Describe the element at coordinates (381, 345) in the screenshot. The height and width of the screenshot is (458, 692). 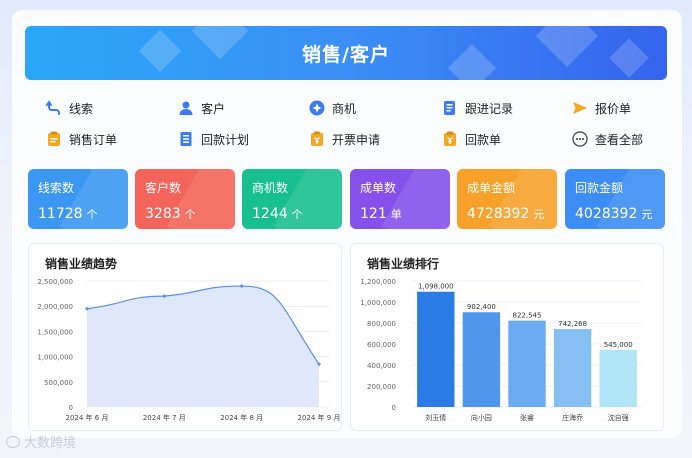
I see `y-tick-label: 600,000` at that location.